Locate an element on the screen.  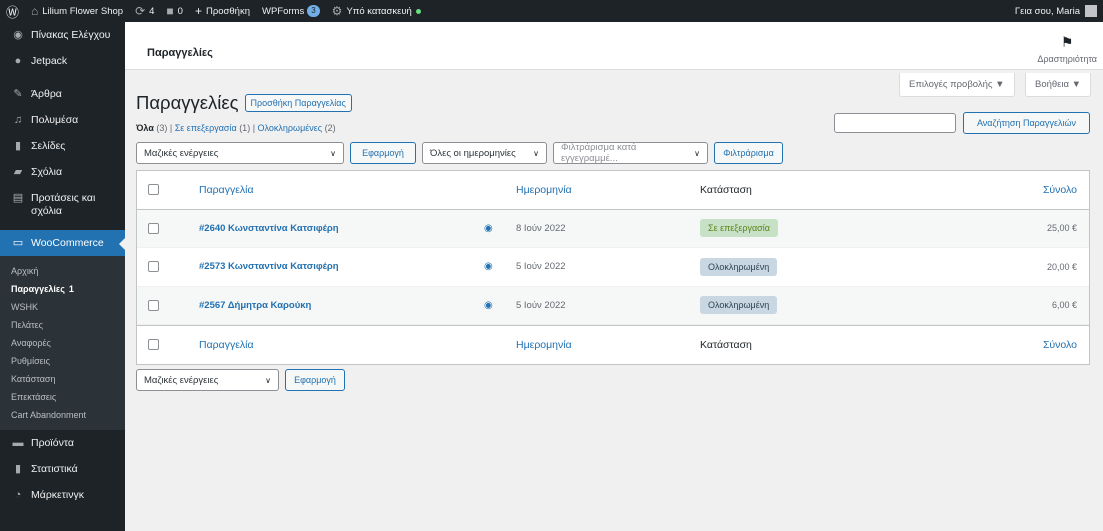
filter-button: Φιλτράρισμα is located at coordinates (748, 153).